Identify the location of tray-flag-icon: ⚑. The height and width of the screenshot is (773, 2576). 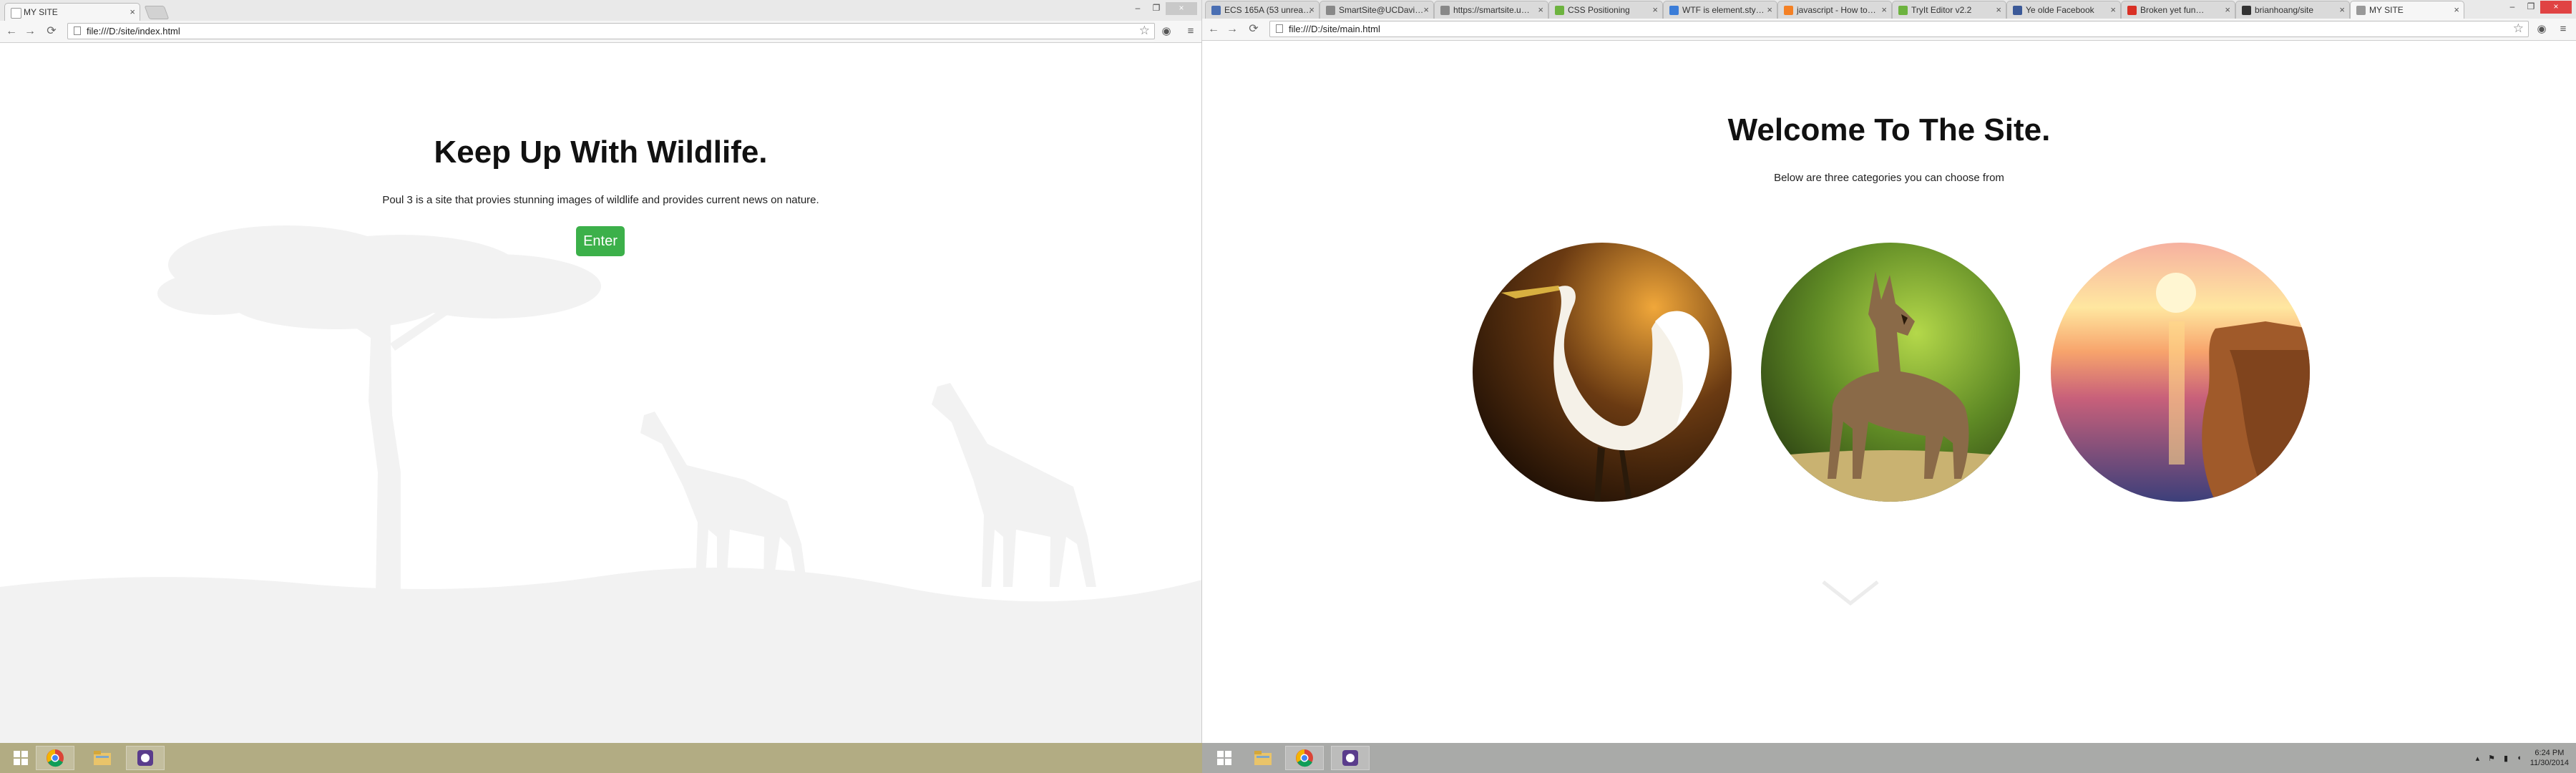
(2491, 759).